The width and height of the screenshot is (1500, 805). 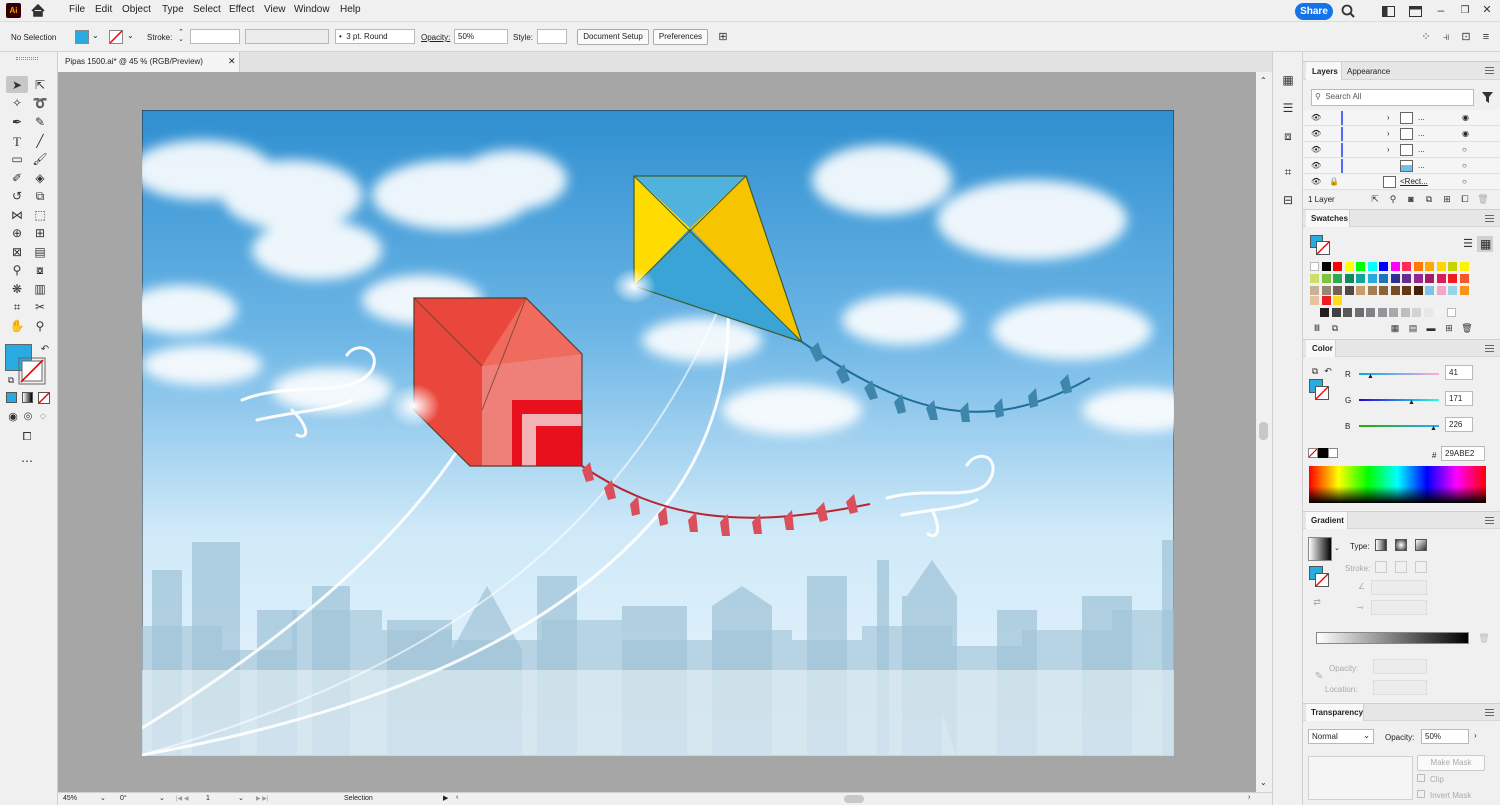 I want to click on color-stroke-box, so click(x=1322, y=393).